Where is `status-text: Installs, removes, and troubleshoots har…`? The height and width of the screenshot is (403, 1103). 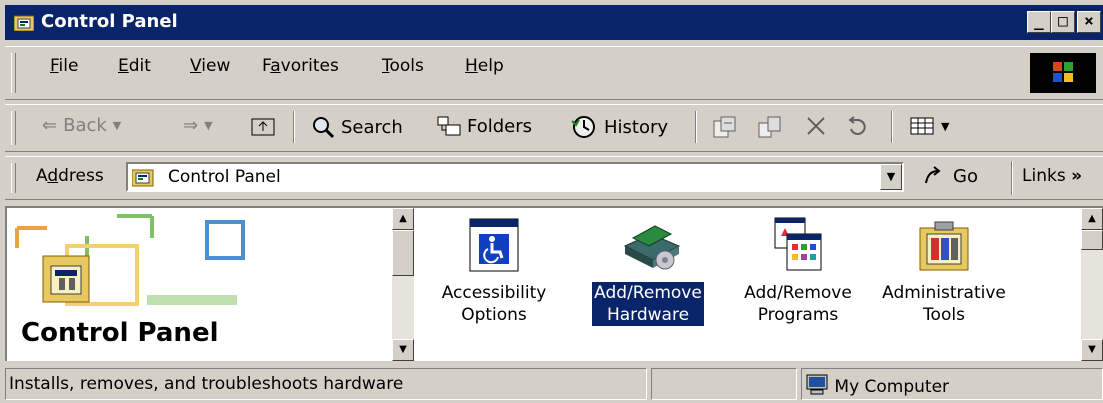
status-text: Installs, removes, and troubleshoots har… is located at coordinates (326, 384).